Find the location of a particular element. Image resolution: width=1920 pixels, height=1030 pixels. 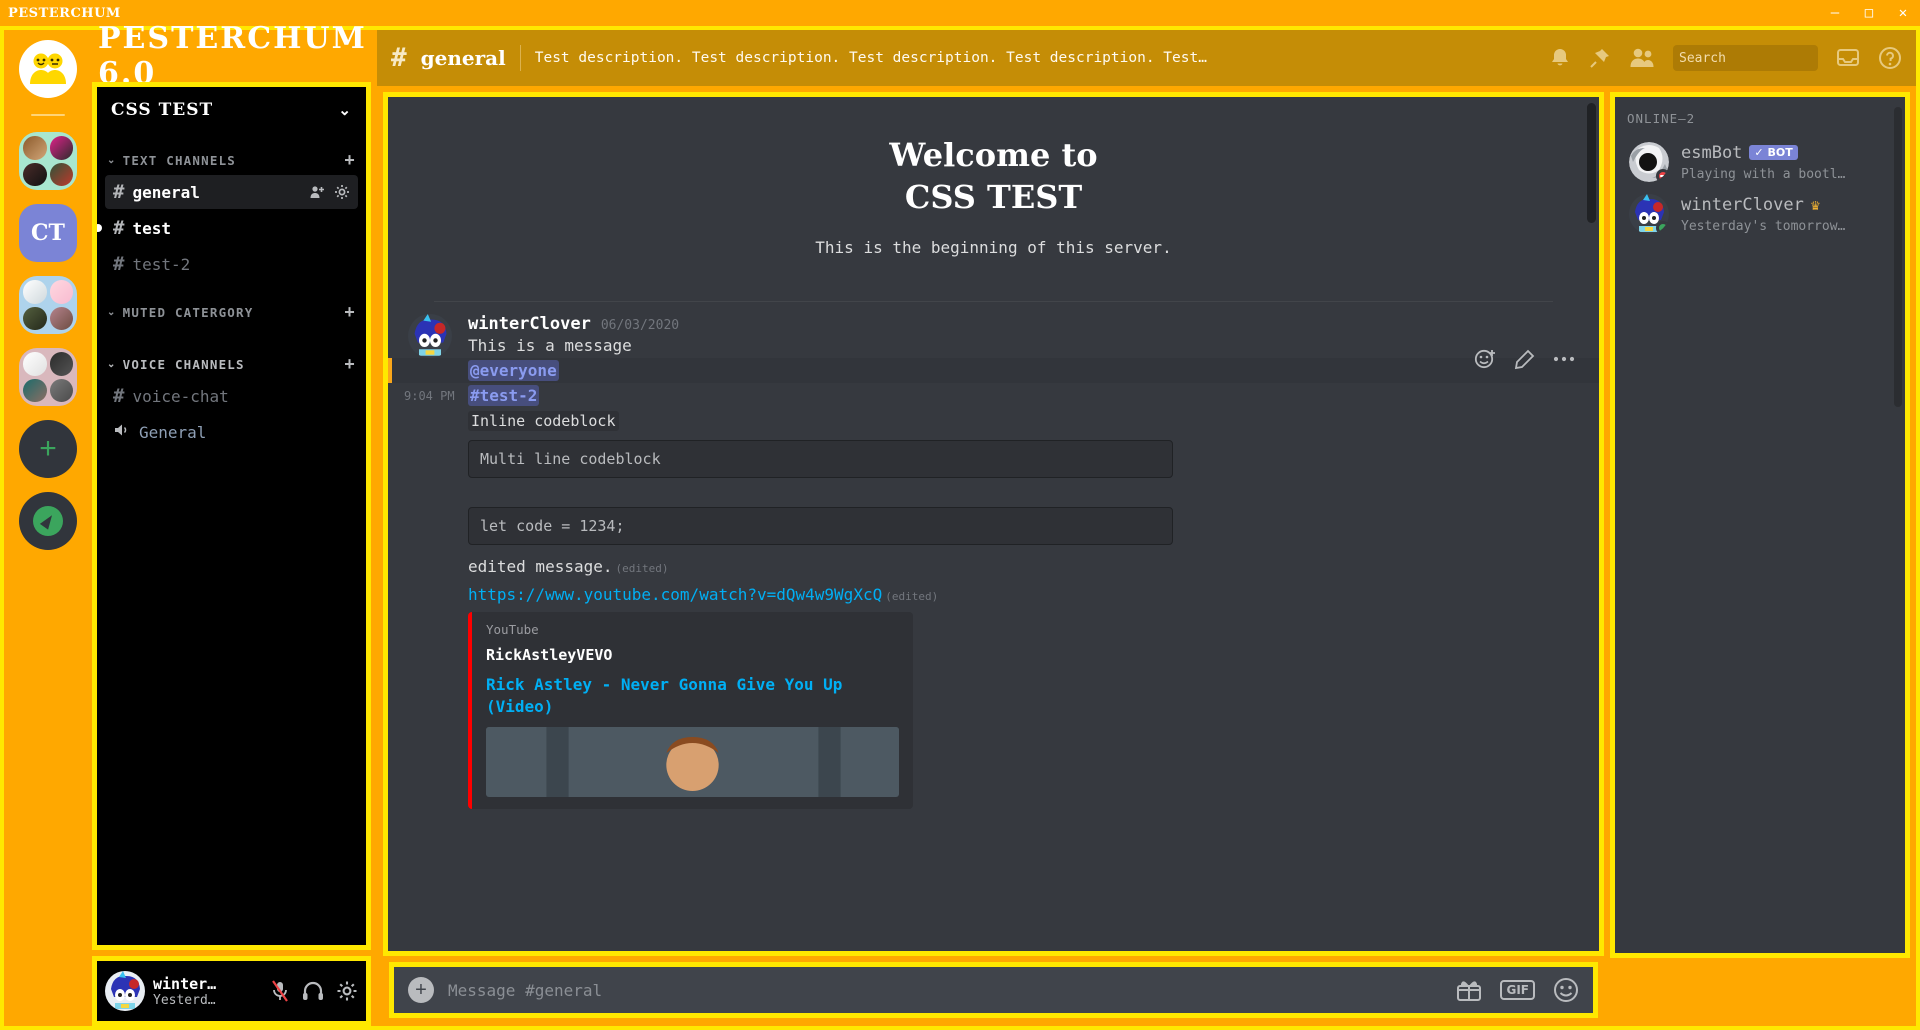

message-row-channel-link: 9:04 PM #test-2 is located at coordinates (993, 395).